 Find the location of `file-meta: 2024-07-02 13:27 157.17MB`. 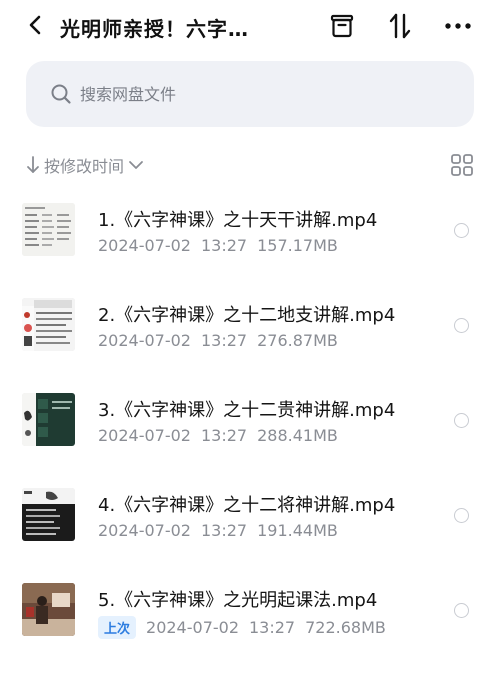

file-meta: 2024-07-02 13:27 157.17MB is located at coordinates (218, 245).